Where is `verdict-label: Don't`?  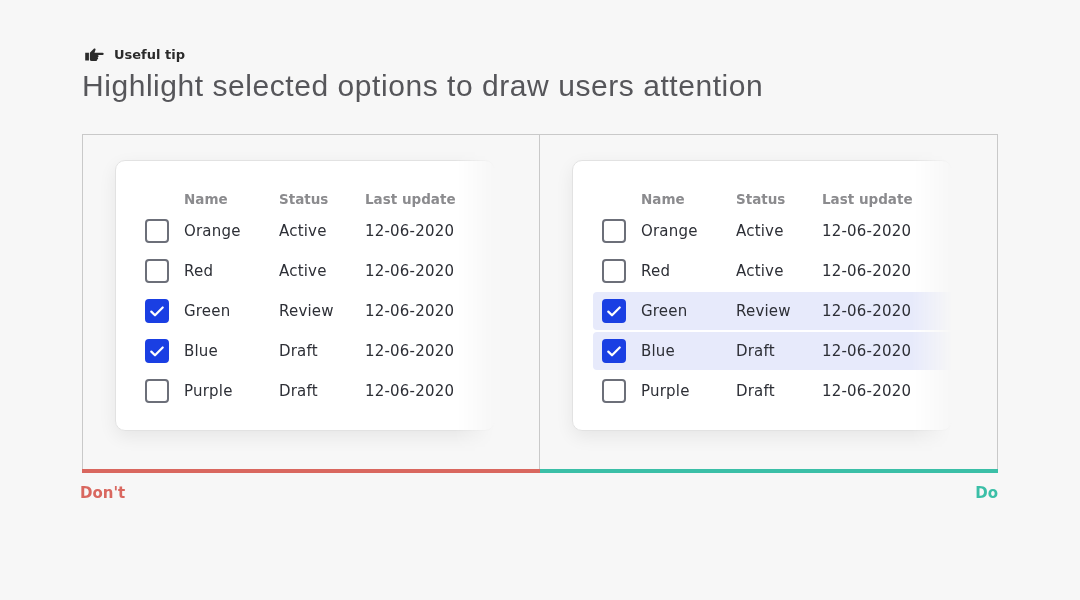 verdict-label: Don't is located at coordinates (103, 493).